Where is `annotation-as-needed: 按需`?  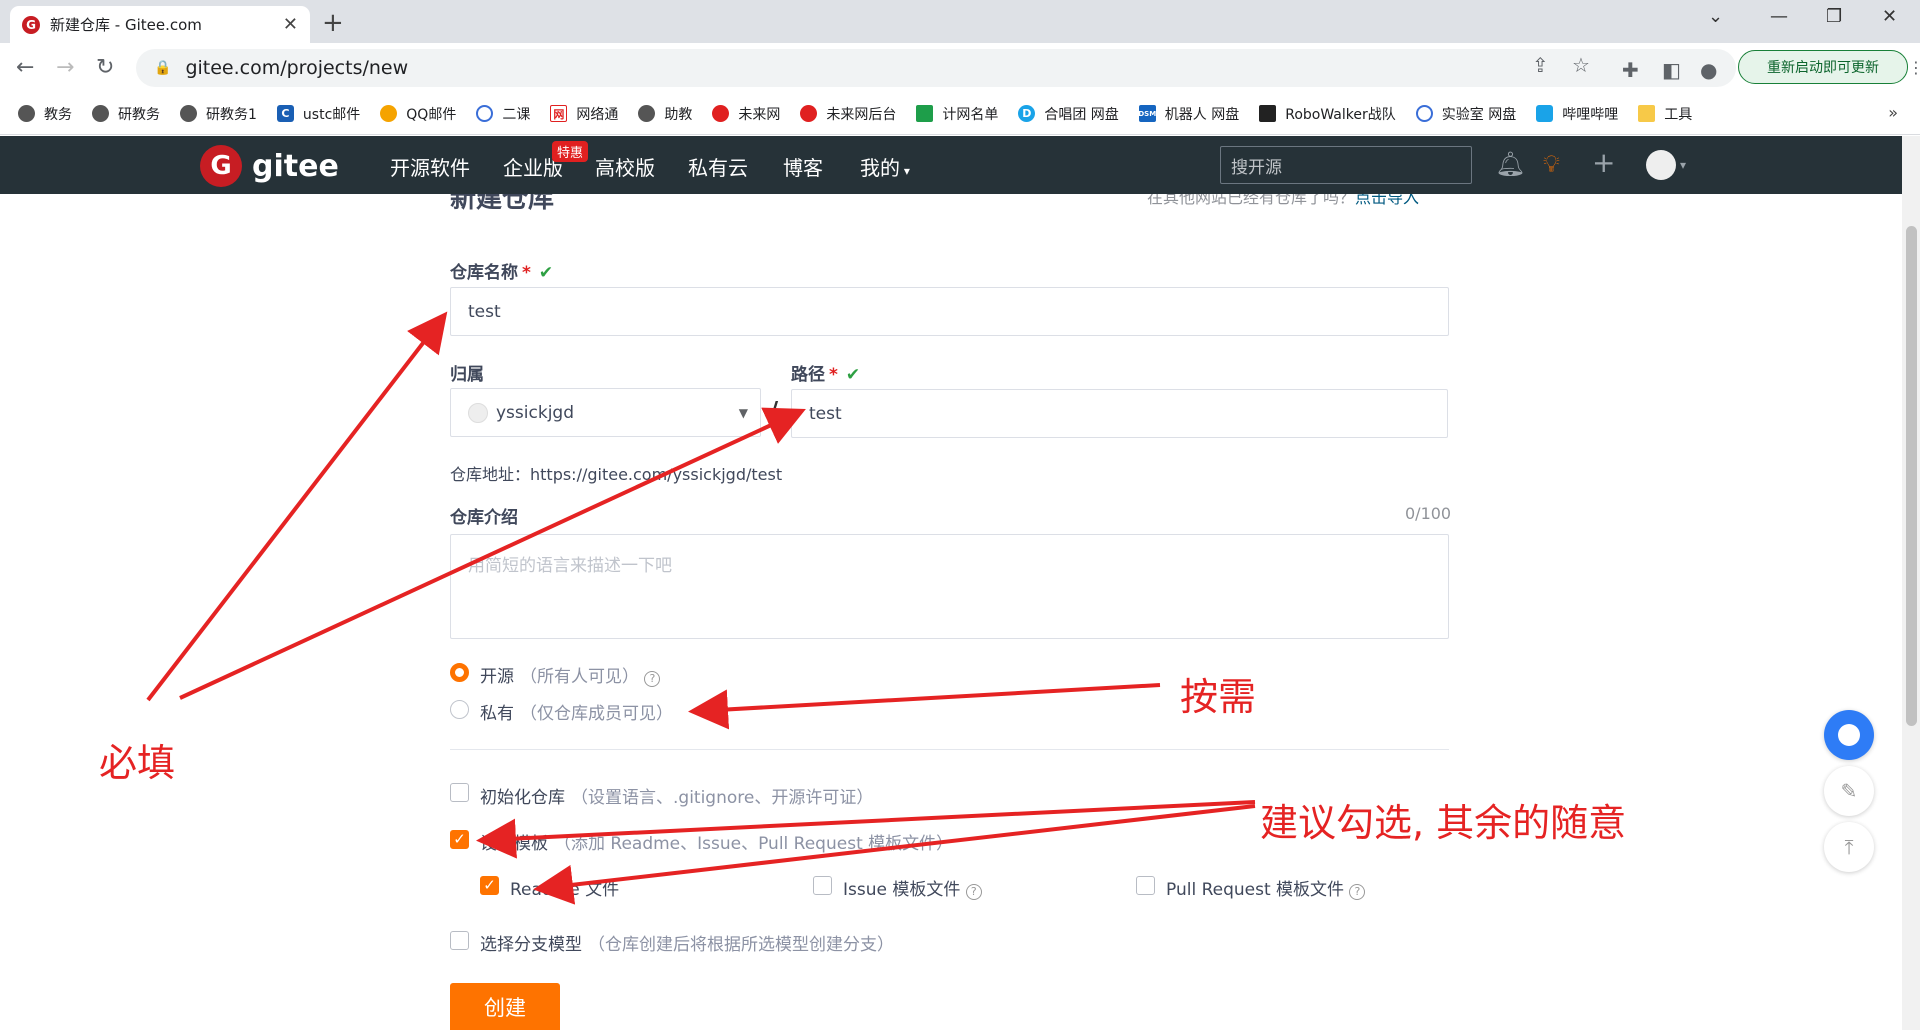
annotation-as-needed: 按需 is located at coordinates (1218, 697).